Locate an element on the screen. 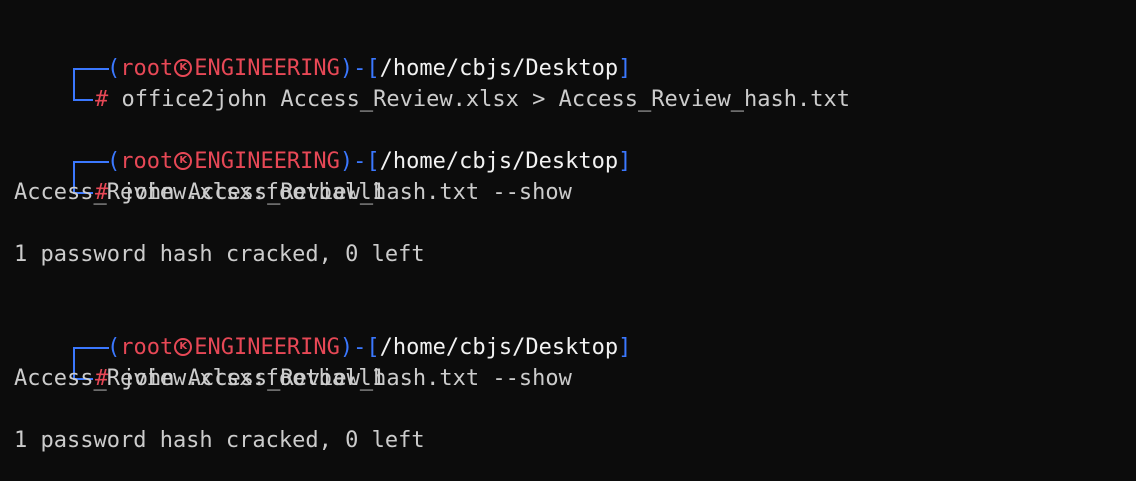  prompt-corner-bottom is located at coordinates (81, 99).